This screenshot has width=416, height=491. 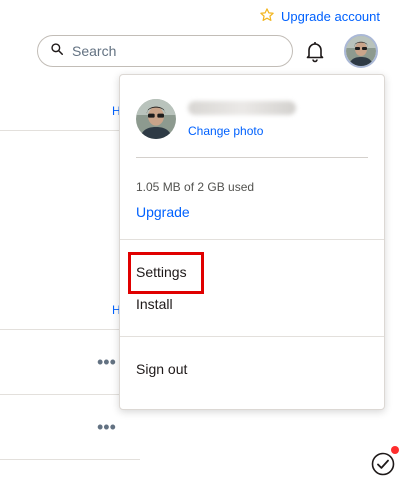 What do you see at coordinates (330, 16) in the screenshot?
I see `upgrade-account-label: Upgrade account` at bounding box center [330, 16].